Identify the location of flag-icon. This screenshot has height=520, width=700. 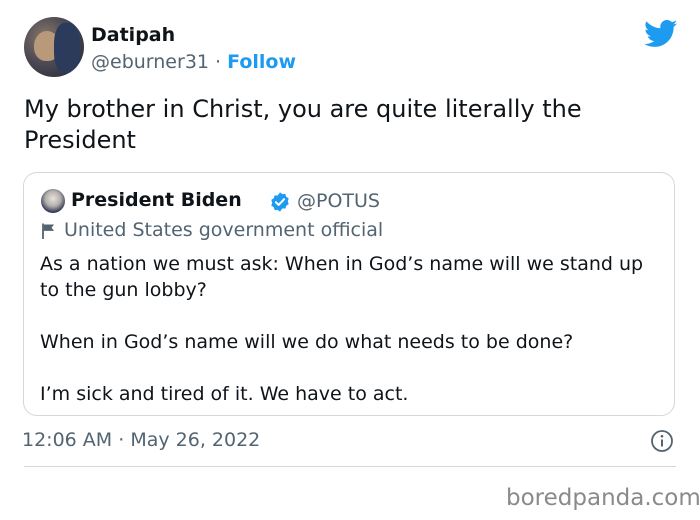
(48, 231).